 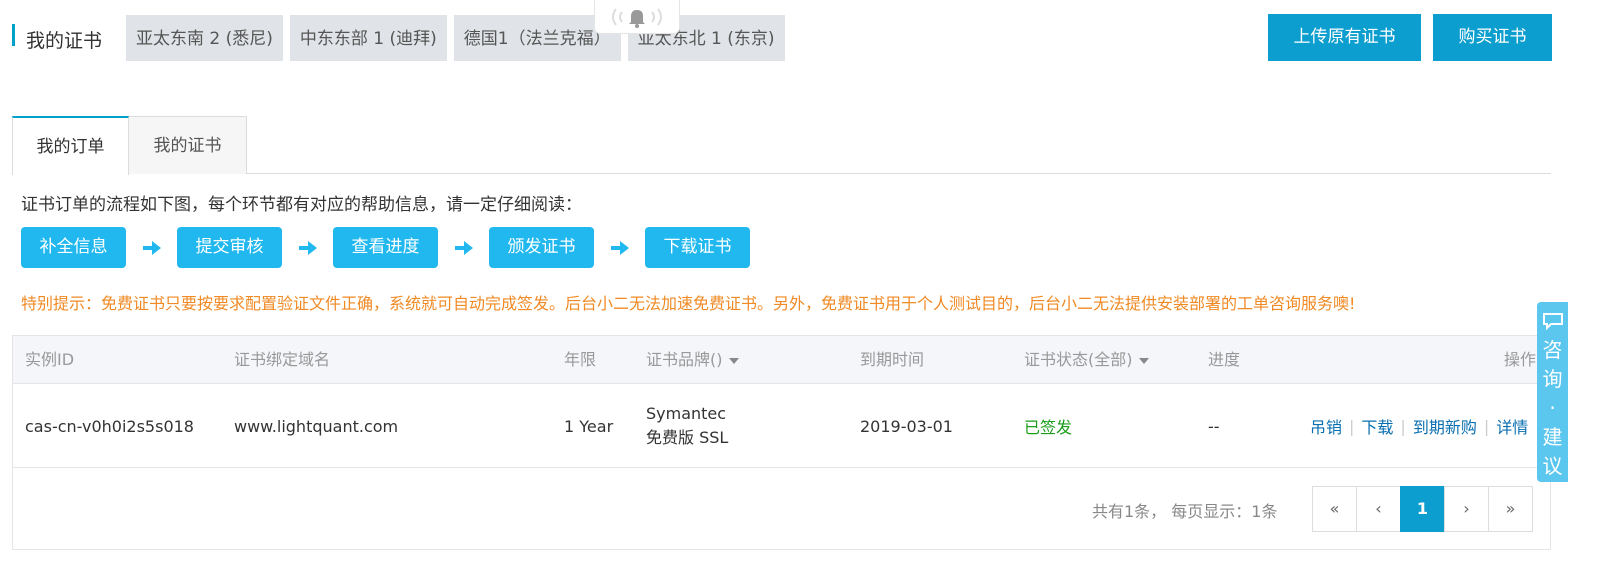 What do you see at coordinates (229, 247) in the screenshot?
I see `flow-step-submit-review: 提交审核` at bounding box center [229, 247].